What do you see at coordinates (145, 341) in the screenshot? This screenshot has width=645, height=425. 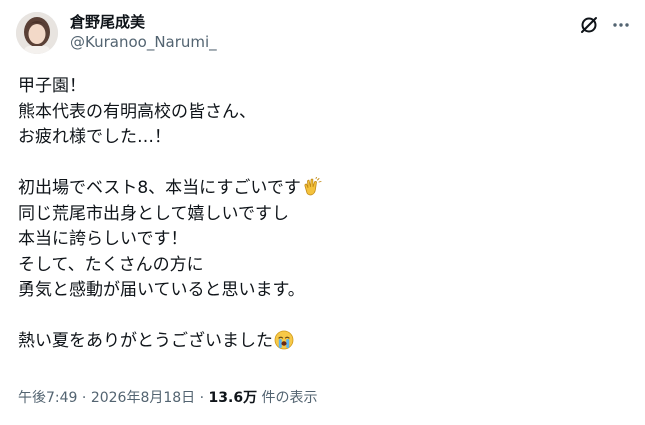 I see `tweet-line-text: 熱い夏をありがとうございました` at bounding box center [145, 341].